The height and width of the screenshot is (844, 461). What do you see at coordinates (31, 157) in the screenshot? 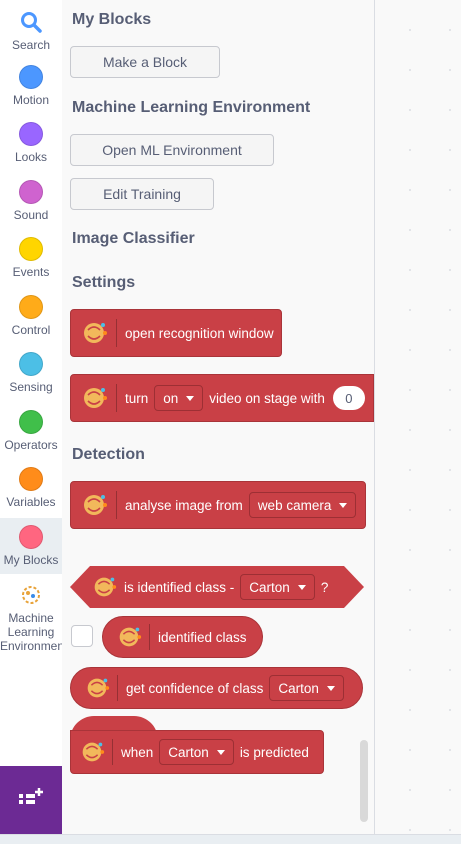
I see `category-label: Looks` at bounding box center [31, 157].